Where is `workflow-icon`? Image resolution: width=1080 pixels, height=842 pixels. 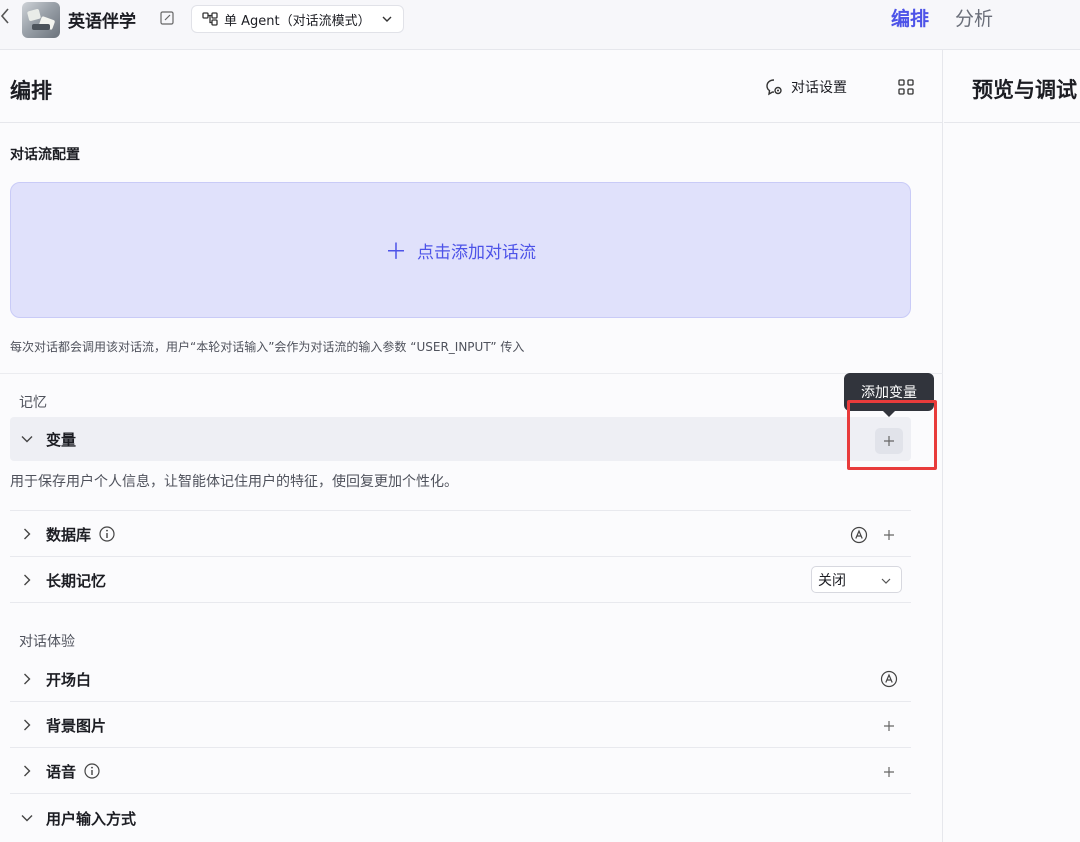 workflow-icon is located at coordinates (210, 19).